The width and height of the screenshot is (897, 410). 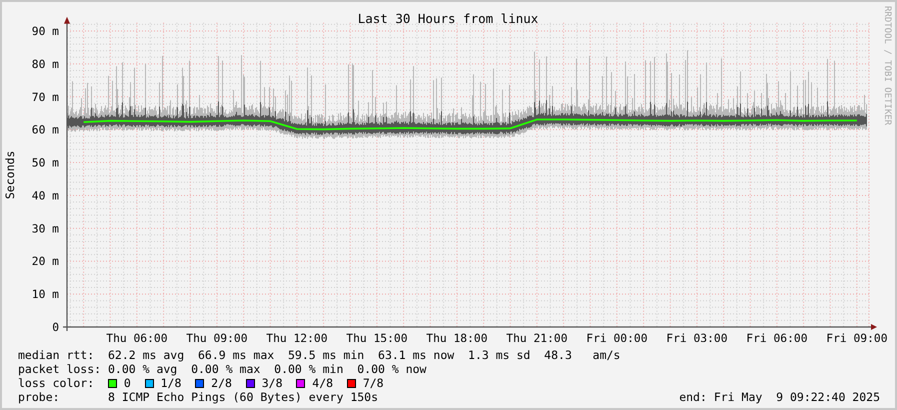 I want to click on legend-label: packet loss:, so click(x=60, y=369).